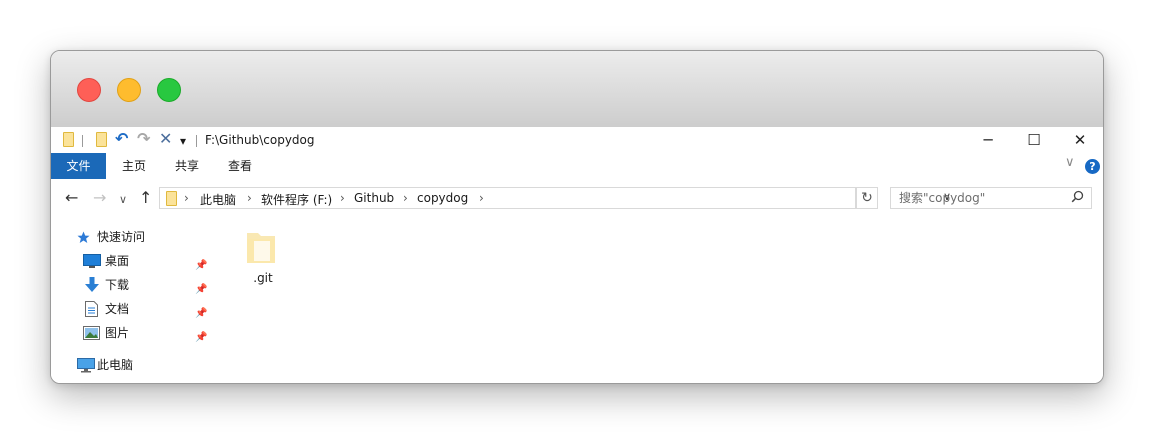 The width and height of the screenshot is (1153, 433). Describe the element at coordinates (147, 285) in the screenshot. I see `sidebar-item-downloads: 下载 📌` at that location.